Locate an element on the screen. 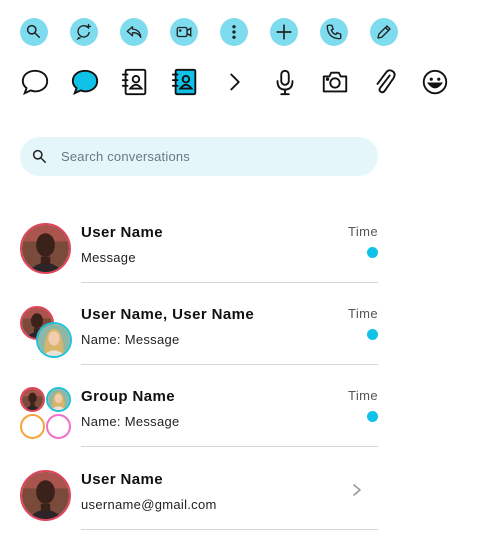  contact-email: username@gmail.com is located at coordinates (149, 504).